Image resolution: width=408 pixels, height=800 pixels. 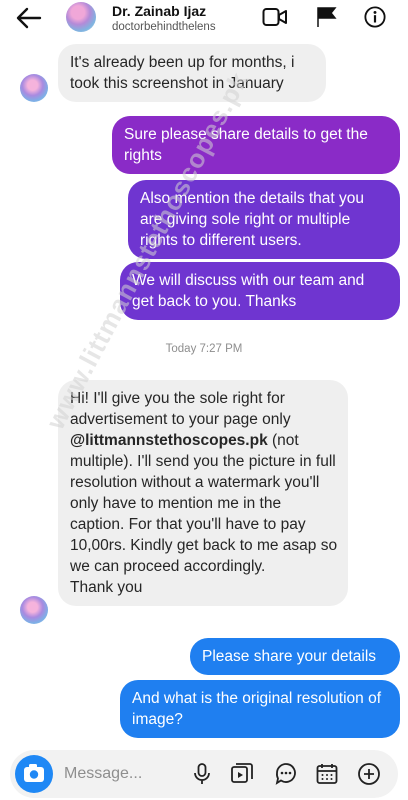 What do you see at coordinates (159, 11) in the screenshot?
I see `contact-name: Dr. Zainab Ijaz` at bounding box center [159, 11].